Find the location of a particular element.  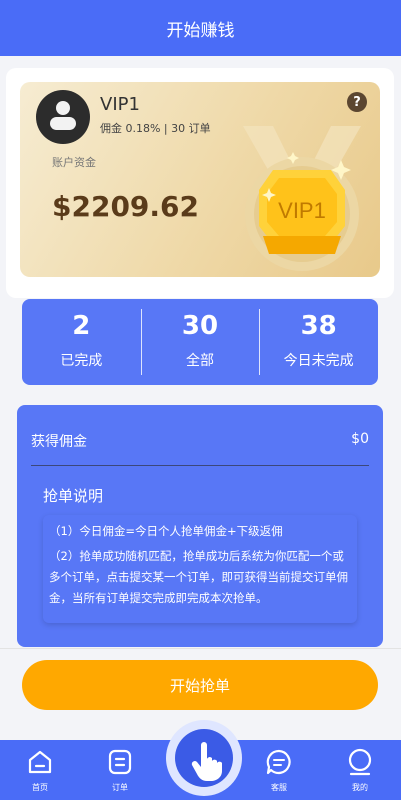

tab-home: 首页 is located at coordinates (40, 770).